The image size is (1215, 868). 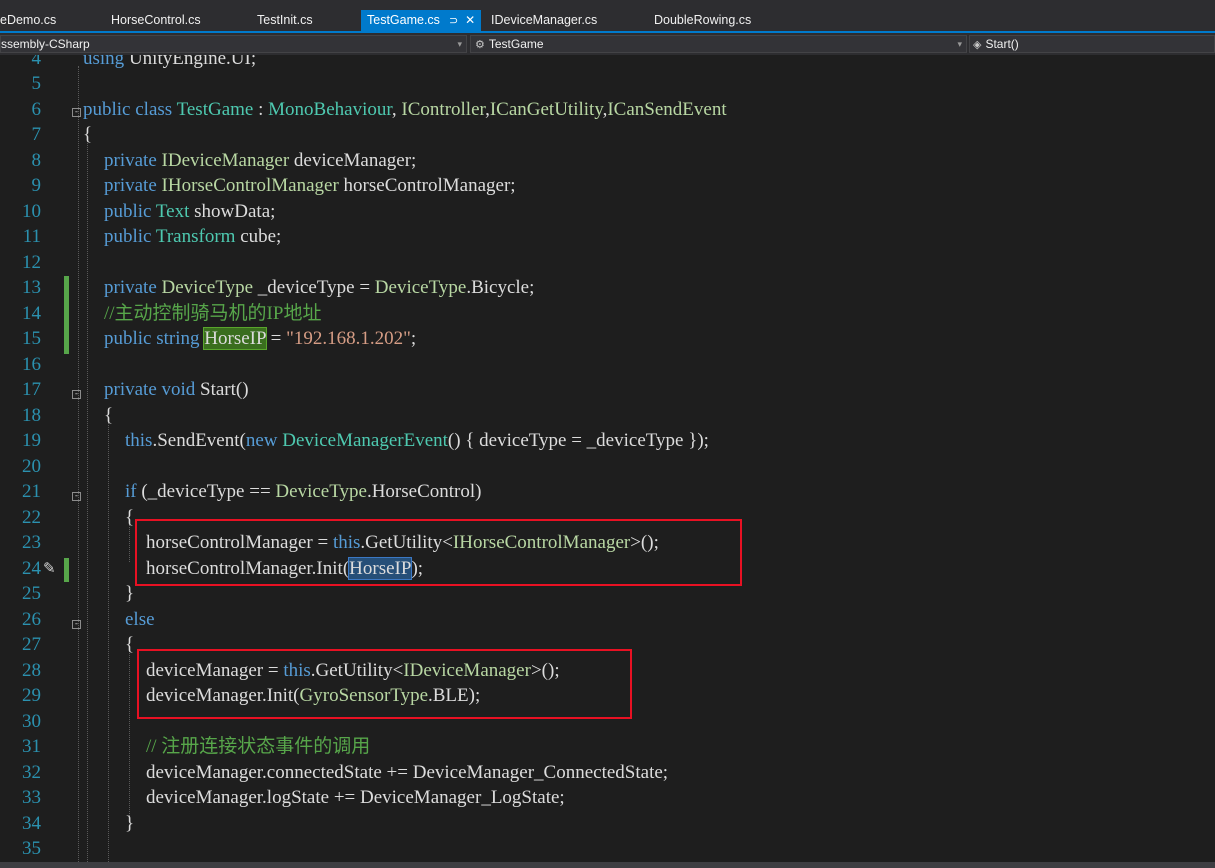 I want to click on line-number: 31, so click(x=31, y=746).